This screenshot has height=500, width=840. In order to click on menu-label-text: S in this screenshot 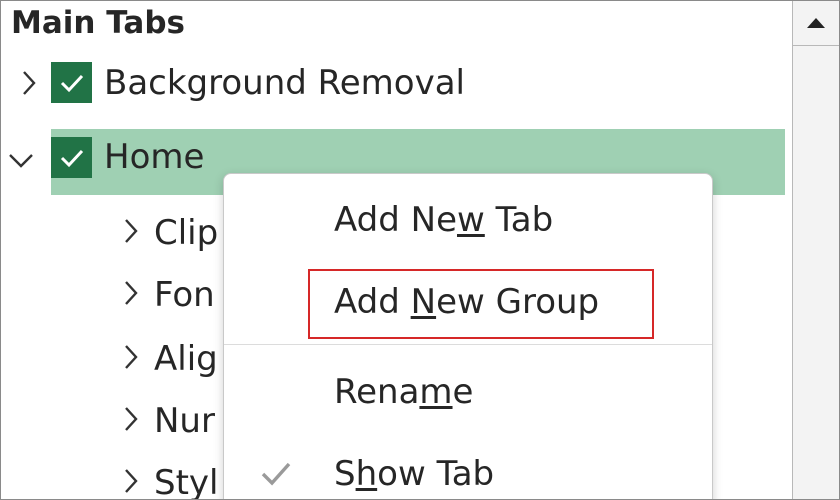, I will do `click(345, 474)`.